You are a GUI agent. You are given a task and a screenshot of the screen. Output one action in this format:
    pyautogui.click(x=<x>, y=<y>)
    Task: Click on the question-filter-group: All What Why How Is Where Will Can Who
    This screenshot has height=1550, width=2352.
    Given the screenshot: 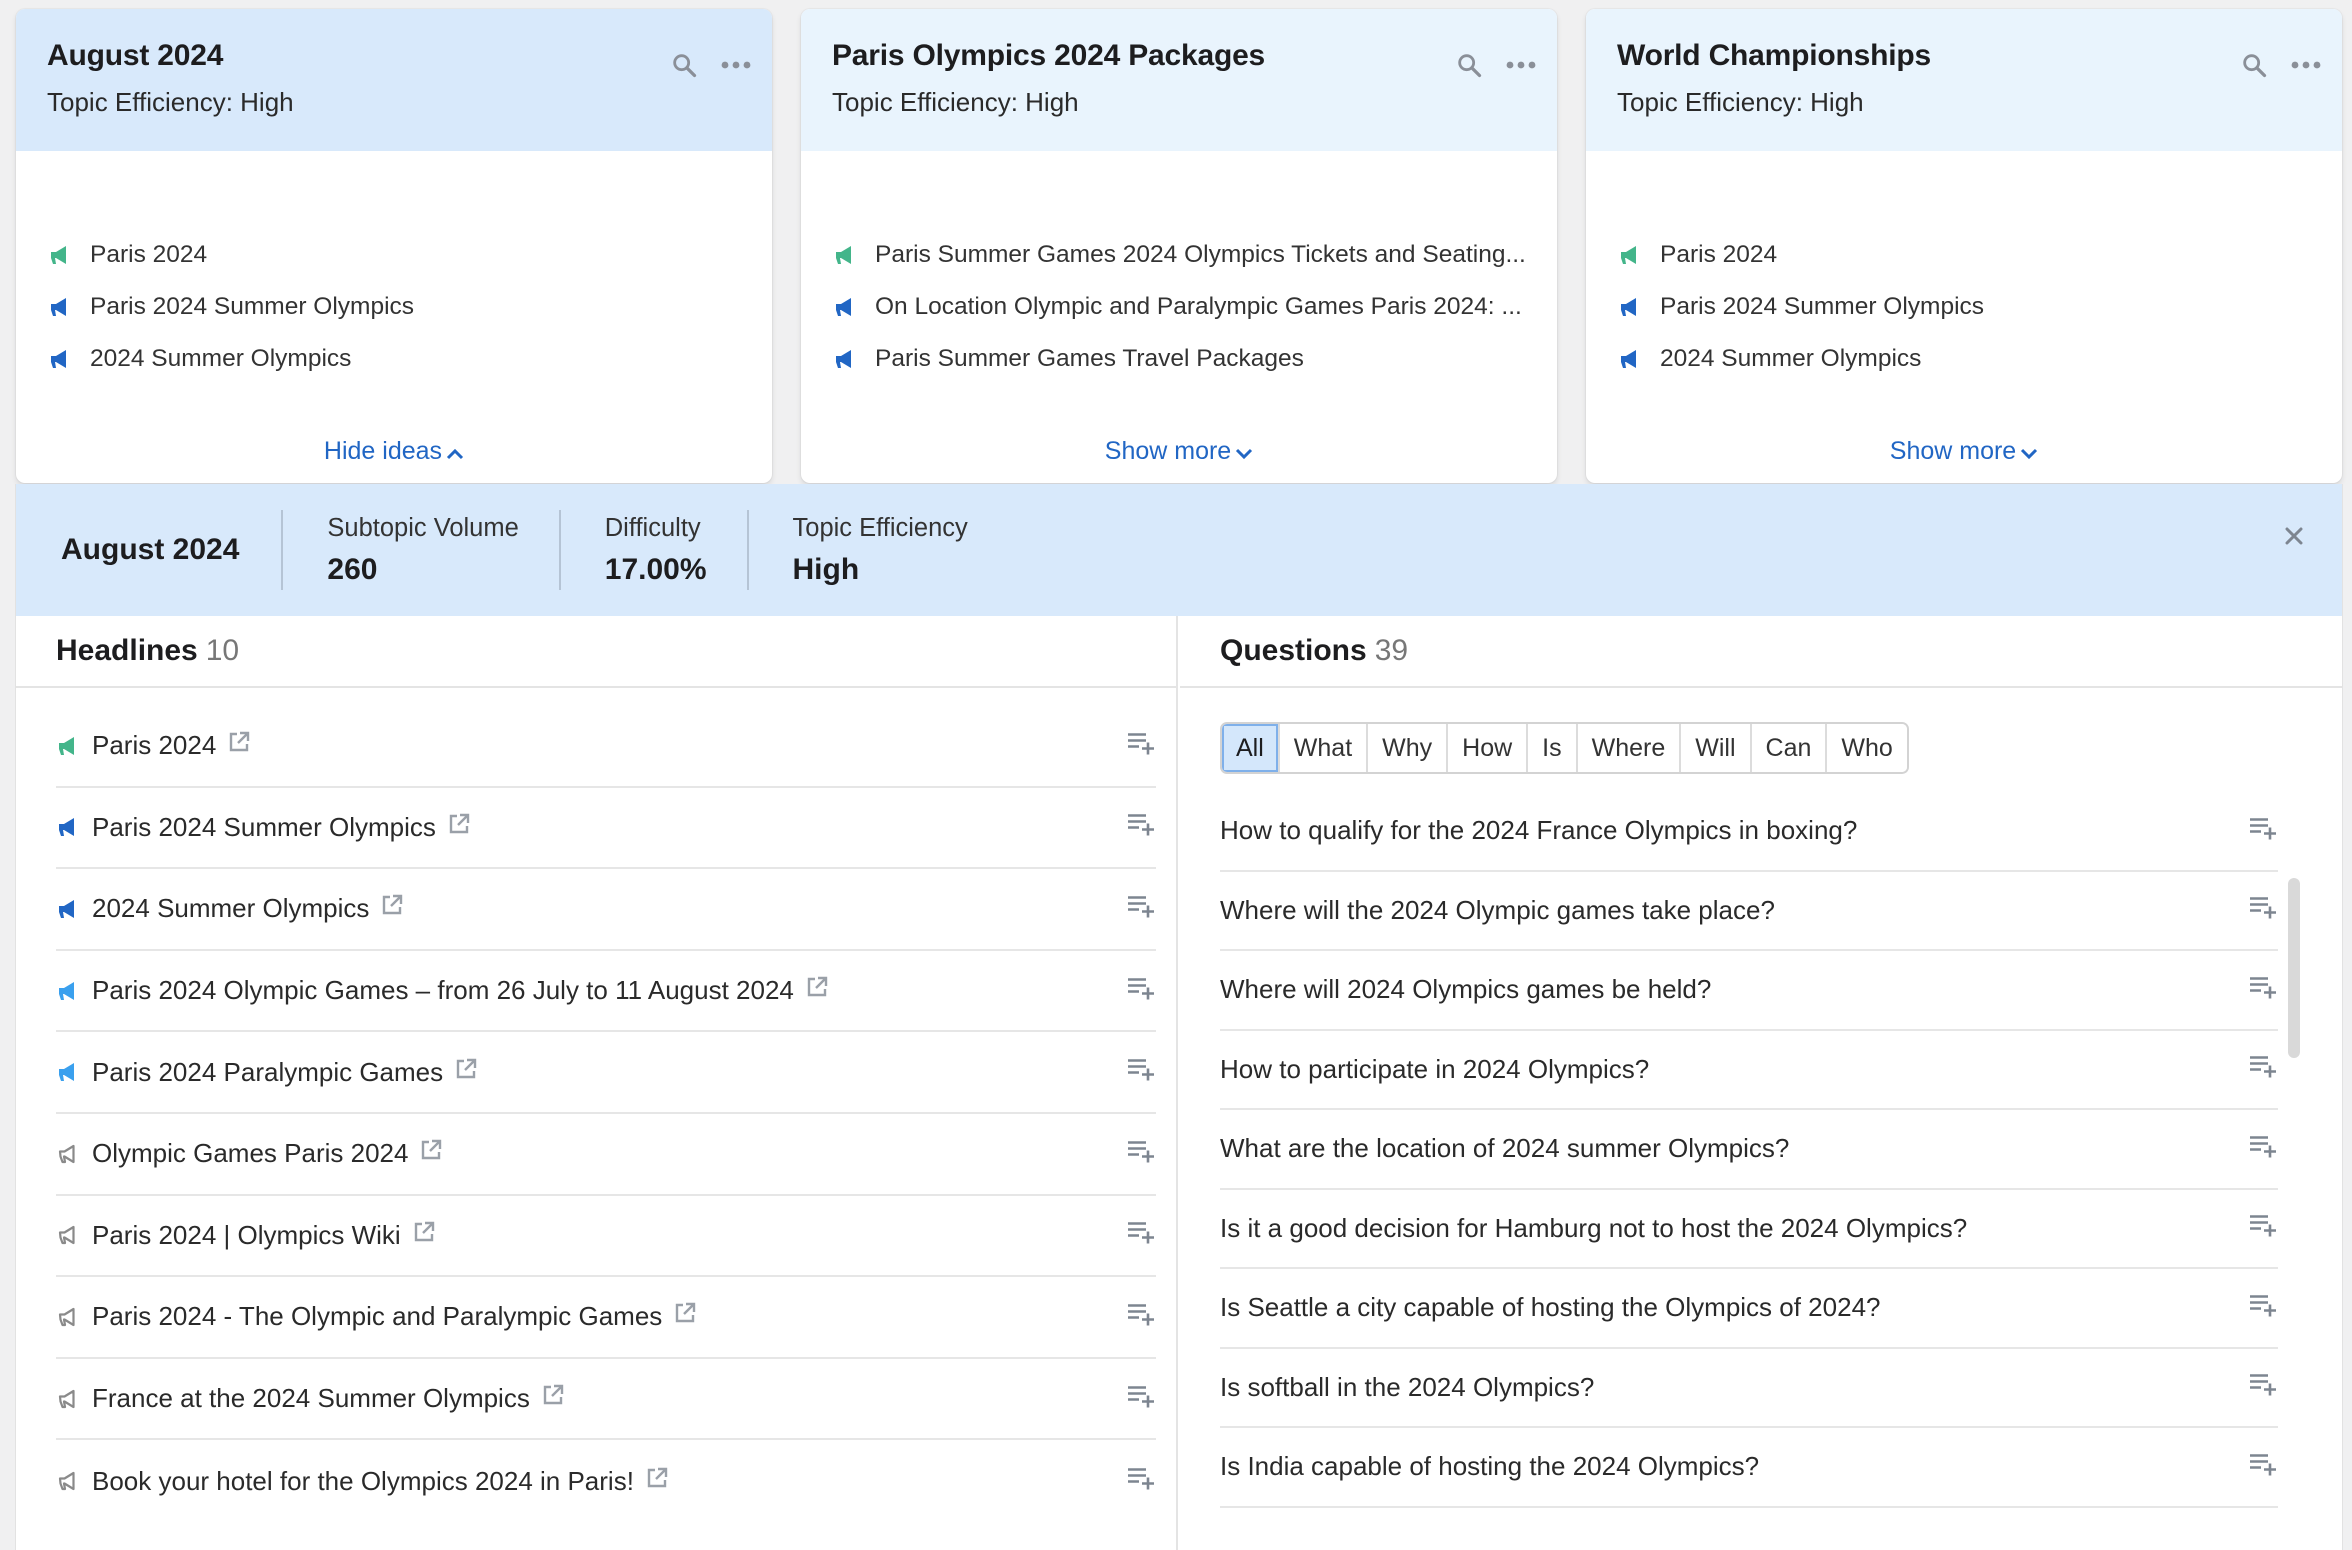 What is the action you would take?
    pyautogui.click(x=1564, y=748)
    